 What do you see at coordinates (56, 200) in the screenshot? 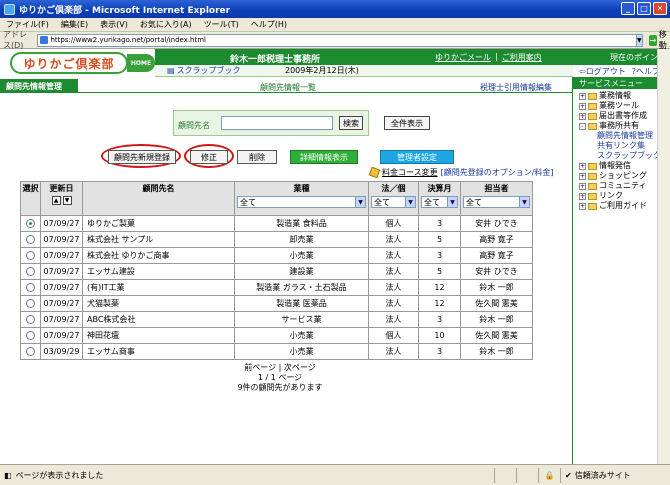
I see `sort-asc-icon: ▲` at bounding box center [56, 200].